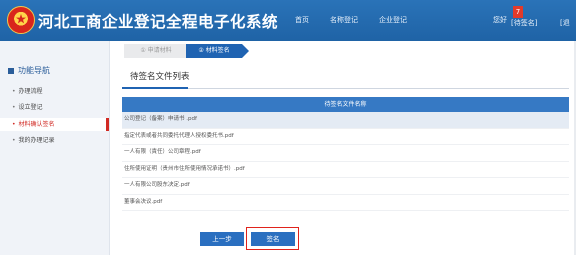 The width and height of the screenshot is (576, 255). I want to click on table-row: 公司登记（备案）申请书 .pdf, so click(345, 120).